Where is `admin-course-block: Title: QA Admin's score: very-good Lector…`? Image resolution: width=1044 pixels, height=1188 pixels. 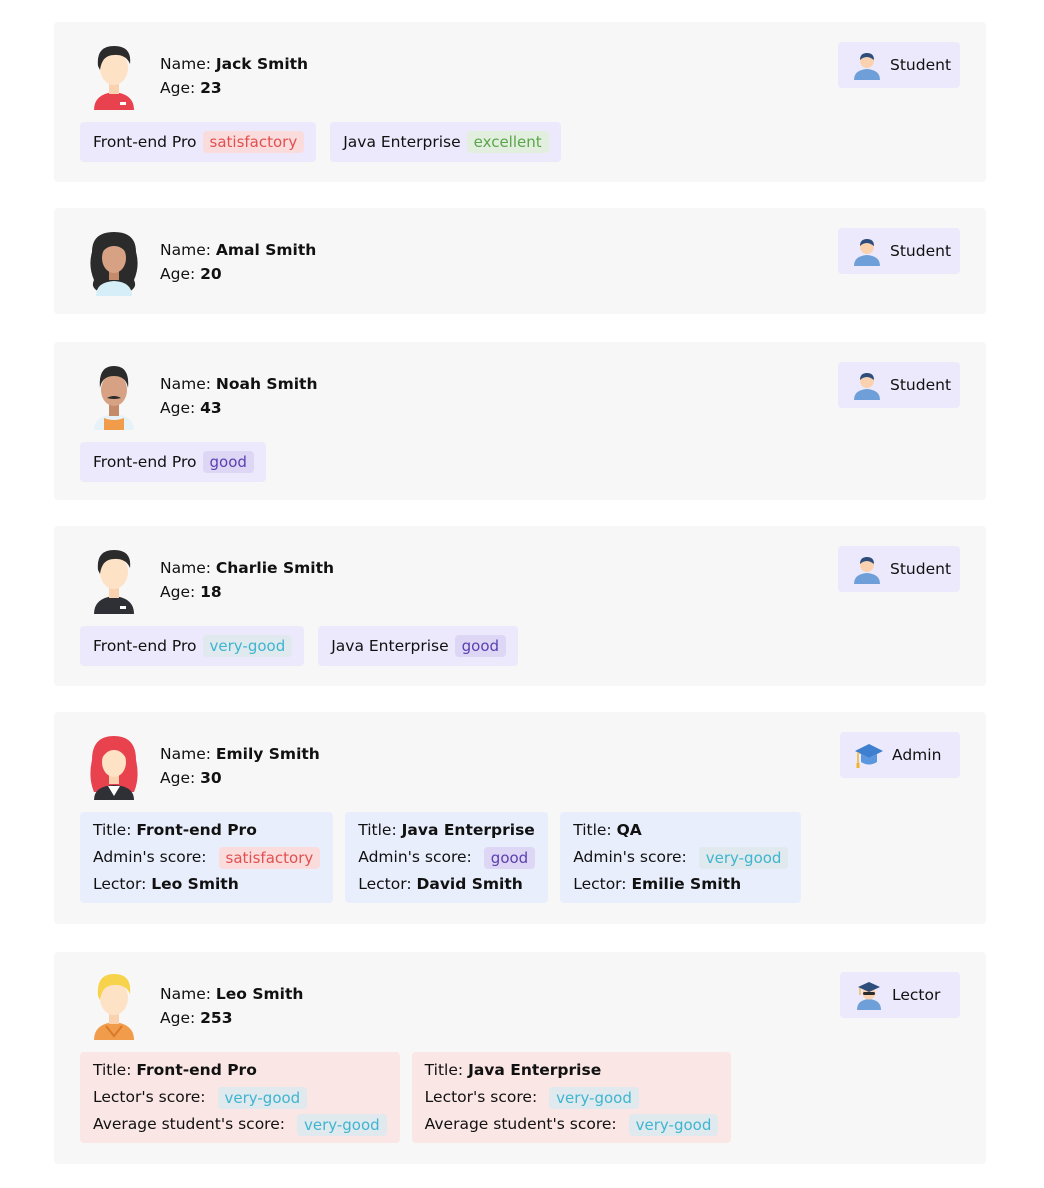
admin-course-block: Title: QA Admin's score: very-good Lector… is located at coordinates (681, 857).